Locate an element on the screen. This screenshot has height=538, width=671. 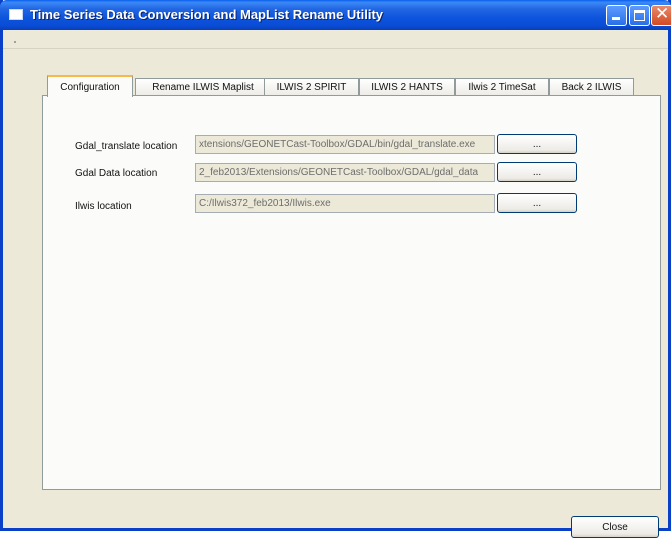
maximize-button is located at coordinates (639, 15).